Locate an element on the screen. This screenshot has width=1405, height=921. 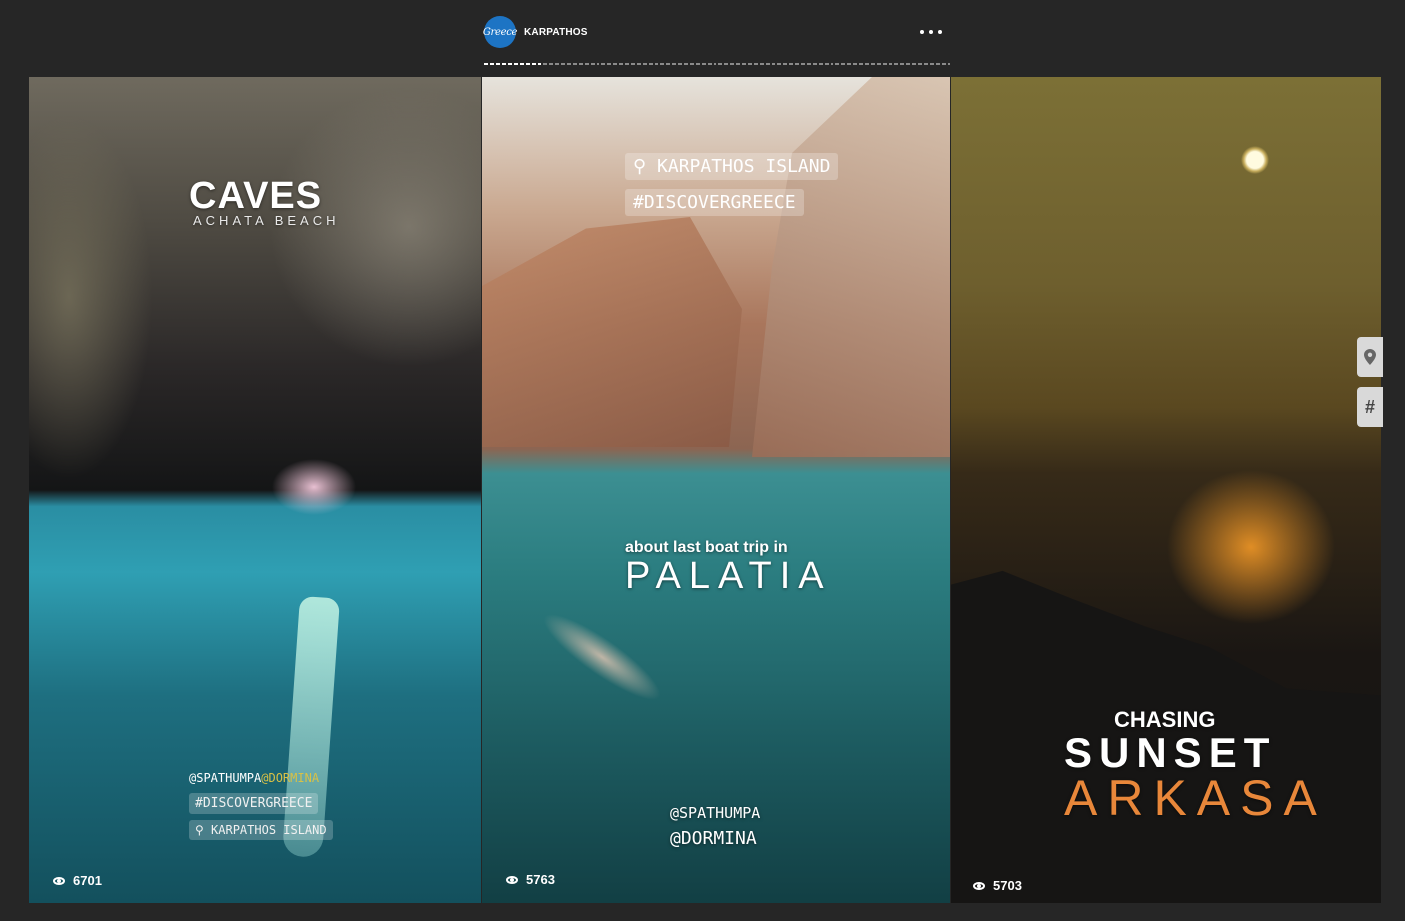
story-header: Greece KARPATHOS is located at coordinates (716, 33).